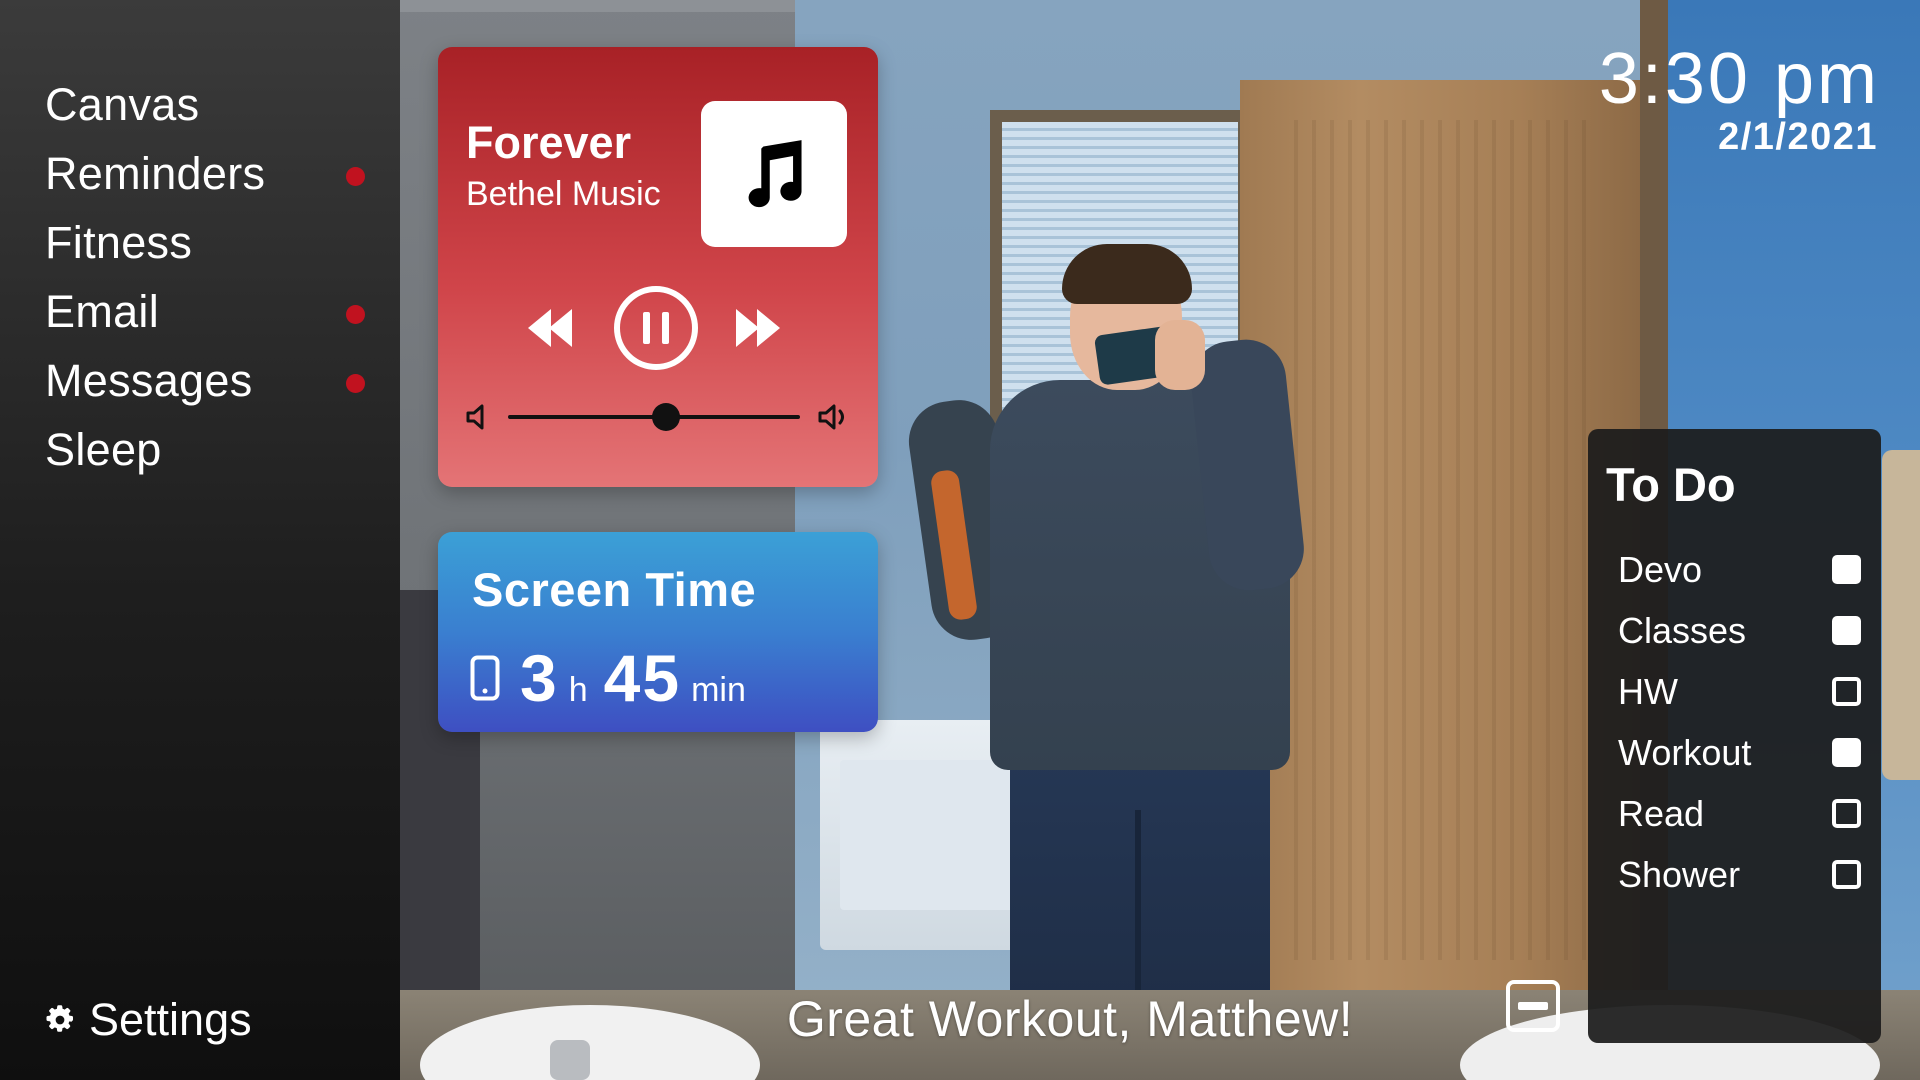 The width and height of the screenshot is (1920, 1080). Describe the element at coordinates (485, 678) in the screenshot. I see `phone-icon` at that location.